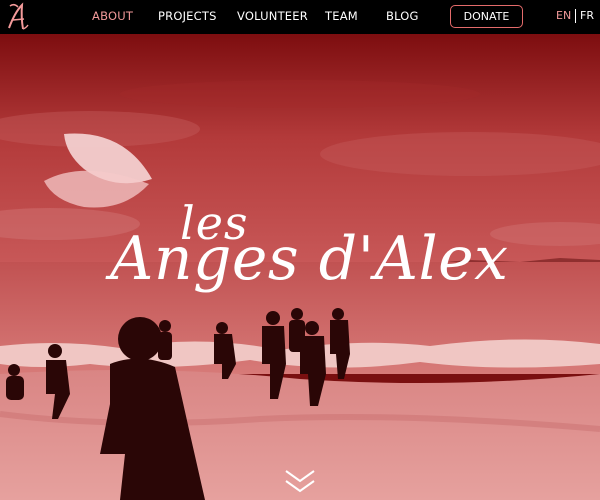 The height and width of the screenshot is (500, 600). I want to click on lang-fr-link: FR, so click(587, 15).